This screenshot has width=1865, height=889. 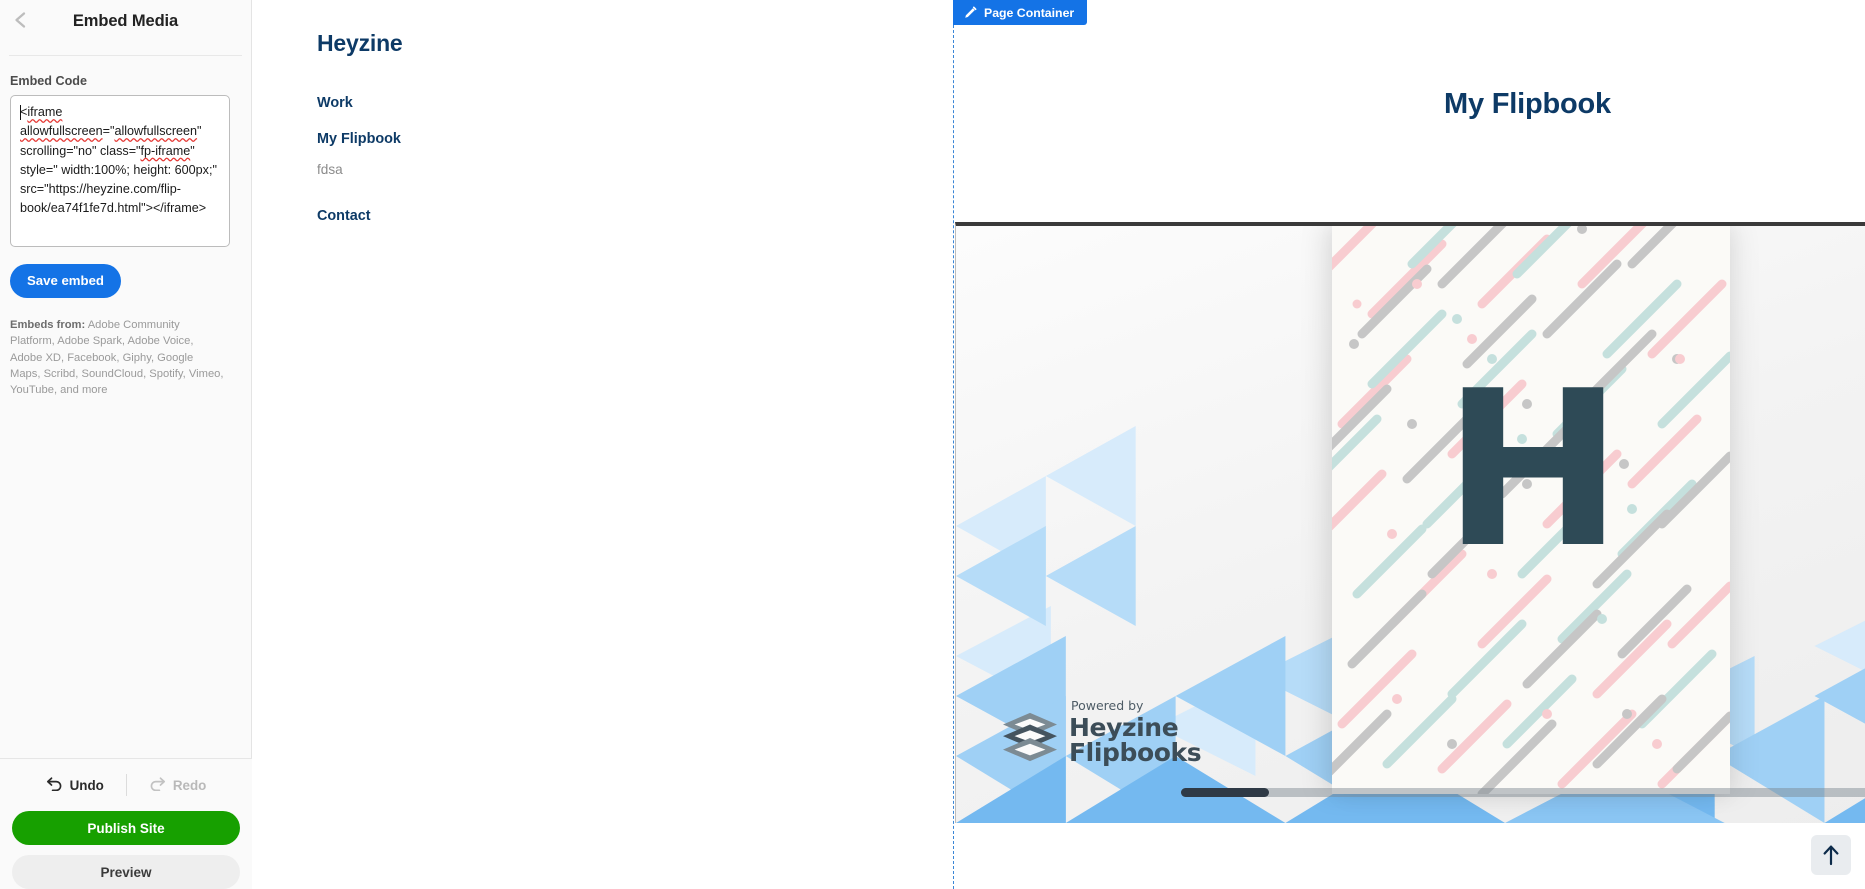 What do you see at coordinates (1124, 727) in the screenshot?
I see `watermark-brand-line1: Heyzine` at bounding box center [1124, 727].